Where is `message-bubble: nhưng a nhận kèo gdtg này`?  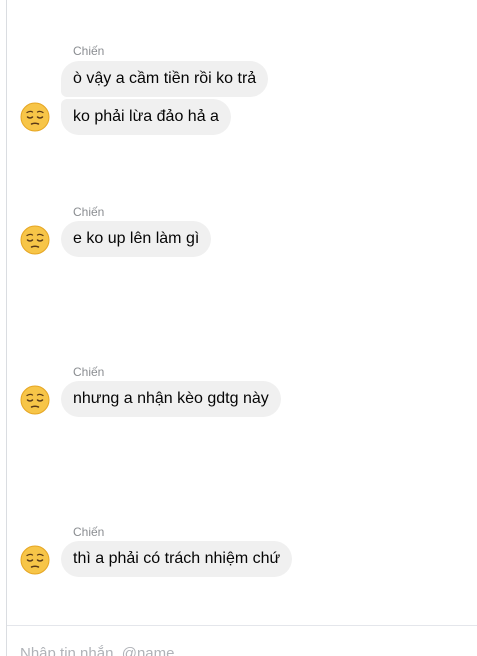
message-bubble: nhưng a nhận kèo gdtg này is located at coordinates (171, 399).